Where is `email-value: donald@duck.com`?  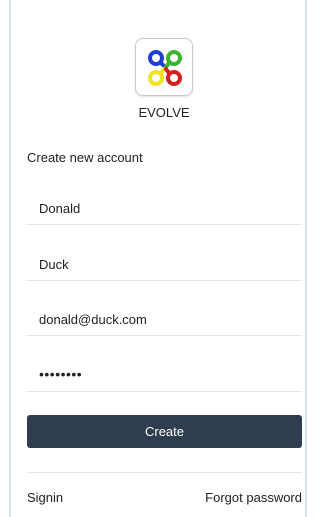
email-value: donald@duck.com is located at coordinates (93, 319).